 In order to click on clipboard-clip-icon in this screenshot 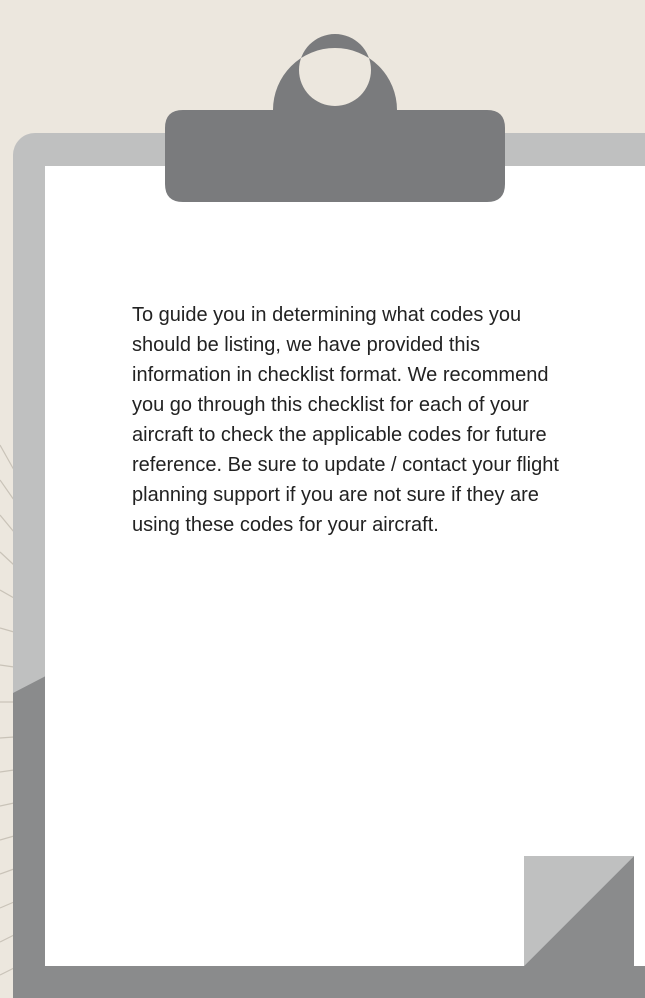, I will do `click(335, 118)`.